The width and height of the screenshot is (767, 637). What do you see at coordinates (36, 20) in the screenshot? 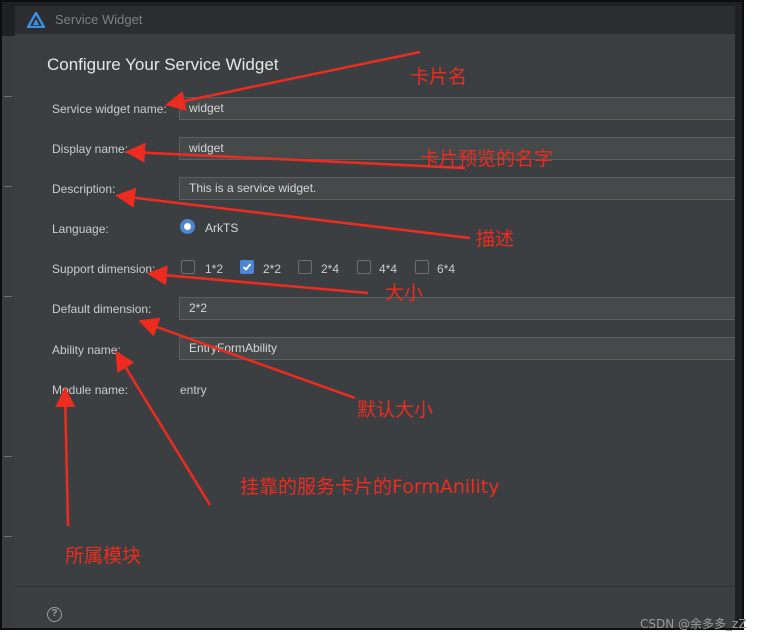
I see `harmony-triangle-icon` at bounding box center [36, 20].